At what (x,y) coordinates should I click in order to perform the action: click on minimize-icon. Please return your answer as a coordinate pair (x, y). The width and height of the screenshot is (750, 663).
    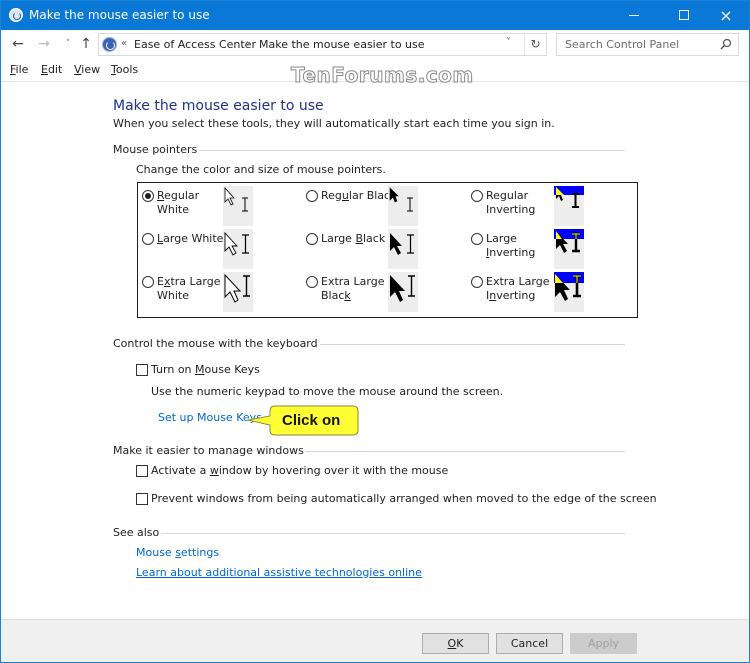
    Looking at the image, I should click on (634, 15).